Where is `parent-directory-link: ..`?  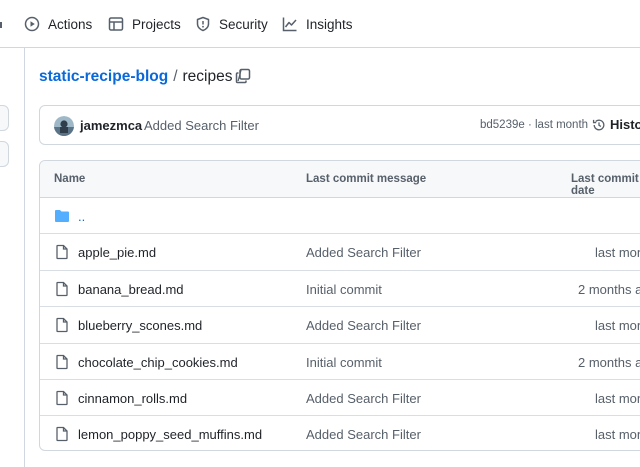
parent-directory-link: .. is located at coordinates (81, 216).